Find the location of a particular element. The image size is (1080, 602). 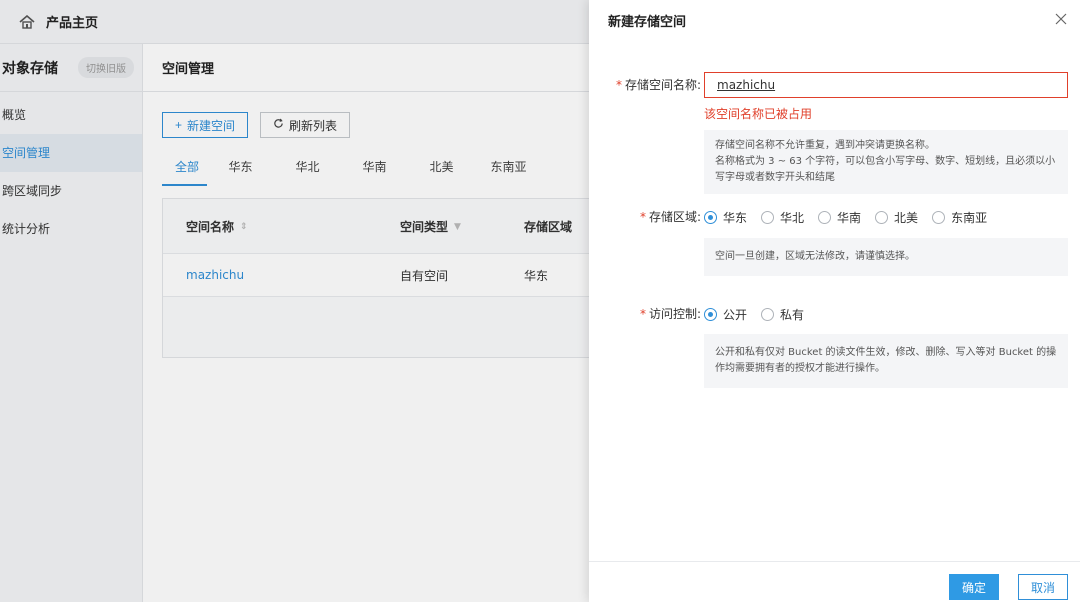

close-icon is located at coordinates (1062, 20).